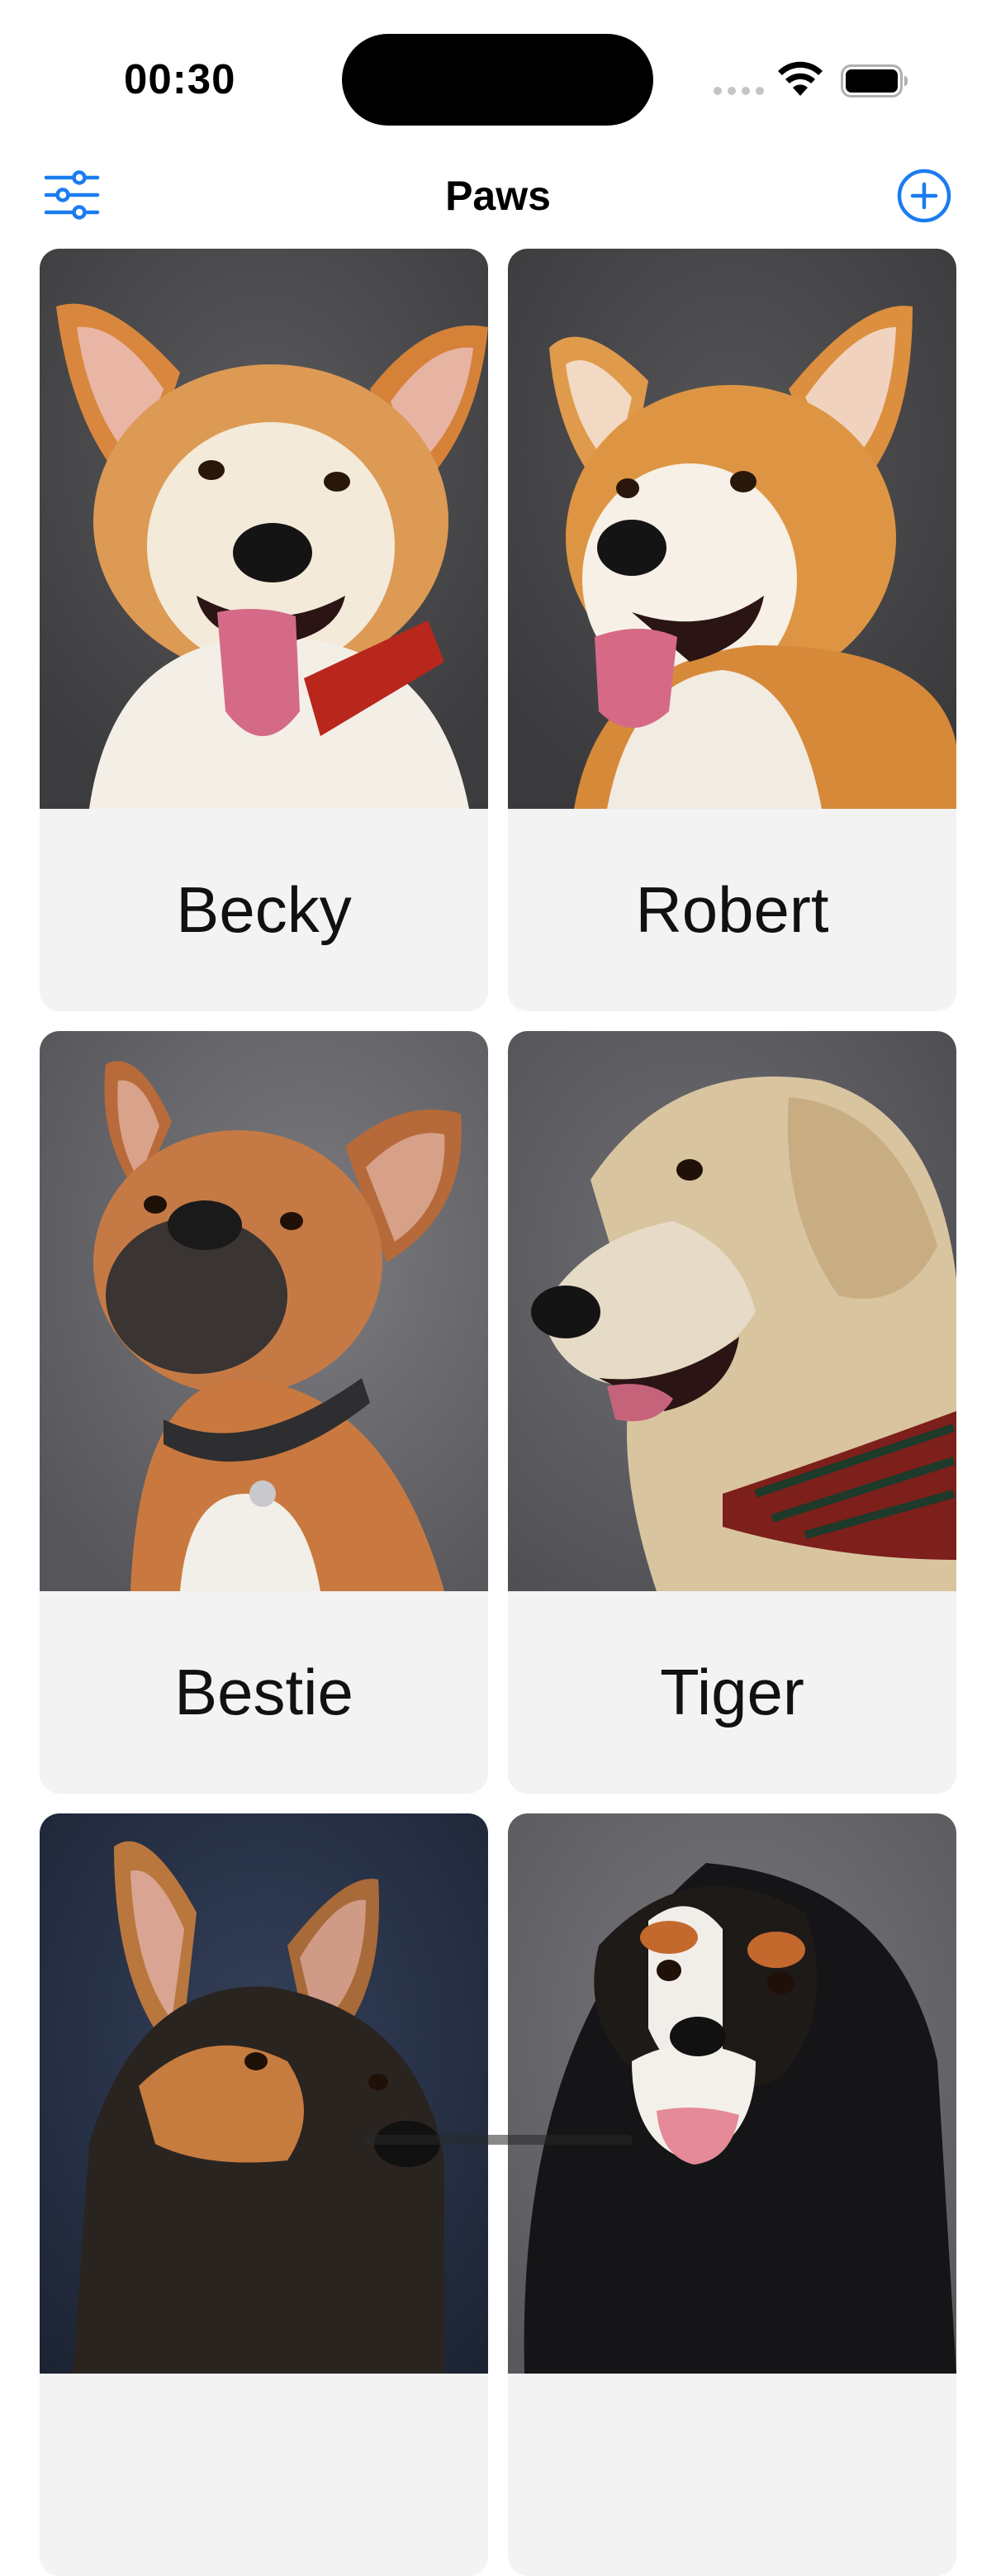  I want to click on pet-card-robert: Robert, so click(732, 630).